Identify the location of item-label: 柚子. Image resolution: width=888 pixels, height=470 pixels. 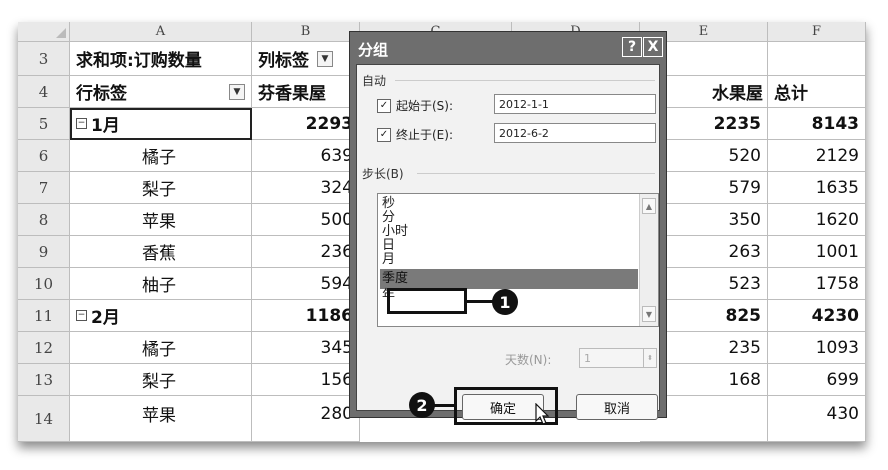
(161, 284).